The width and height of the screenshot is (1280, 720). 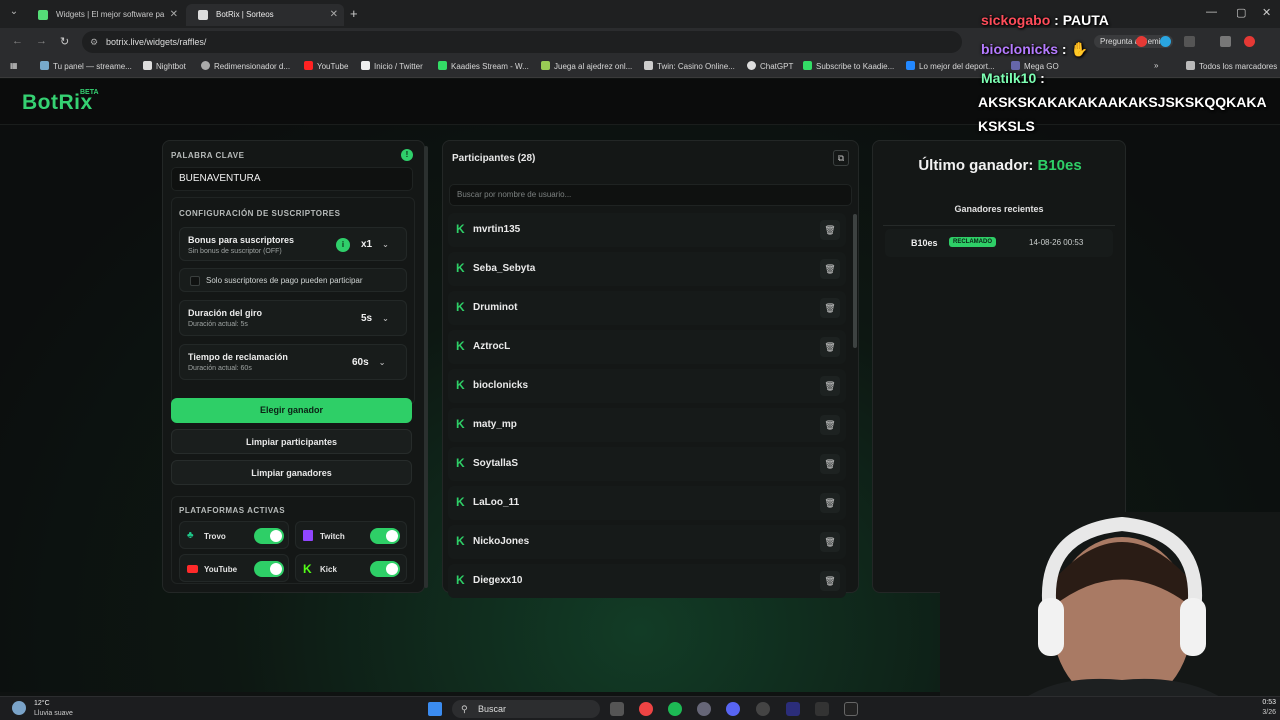 What do you see at coordinates (1156, 65) in the screenshot?
I see `more-bookmarks-icon: »` at bounding box center [1156, 65].